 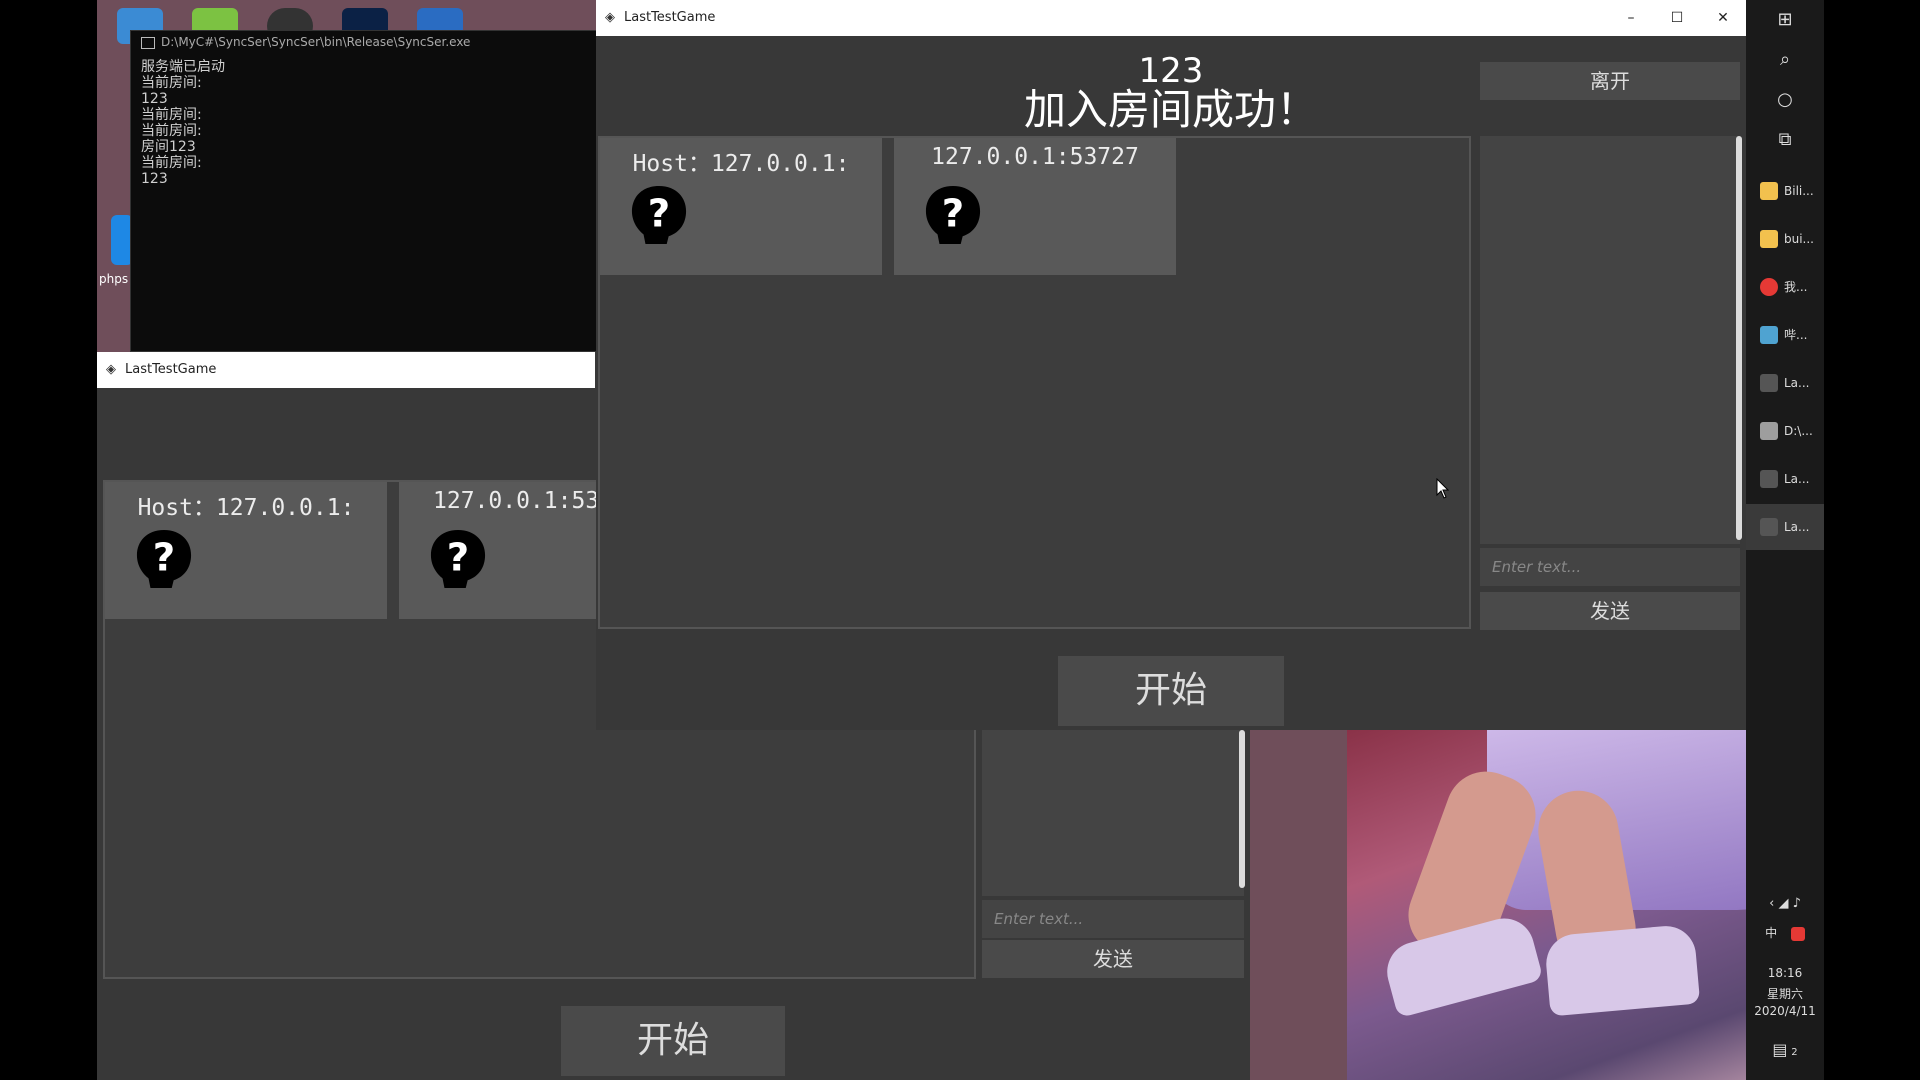 What do you see at coordinates (1769, 287) in the screenshot?
I see `music-app-icon` at bounding box center [1769, 287].